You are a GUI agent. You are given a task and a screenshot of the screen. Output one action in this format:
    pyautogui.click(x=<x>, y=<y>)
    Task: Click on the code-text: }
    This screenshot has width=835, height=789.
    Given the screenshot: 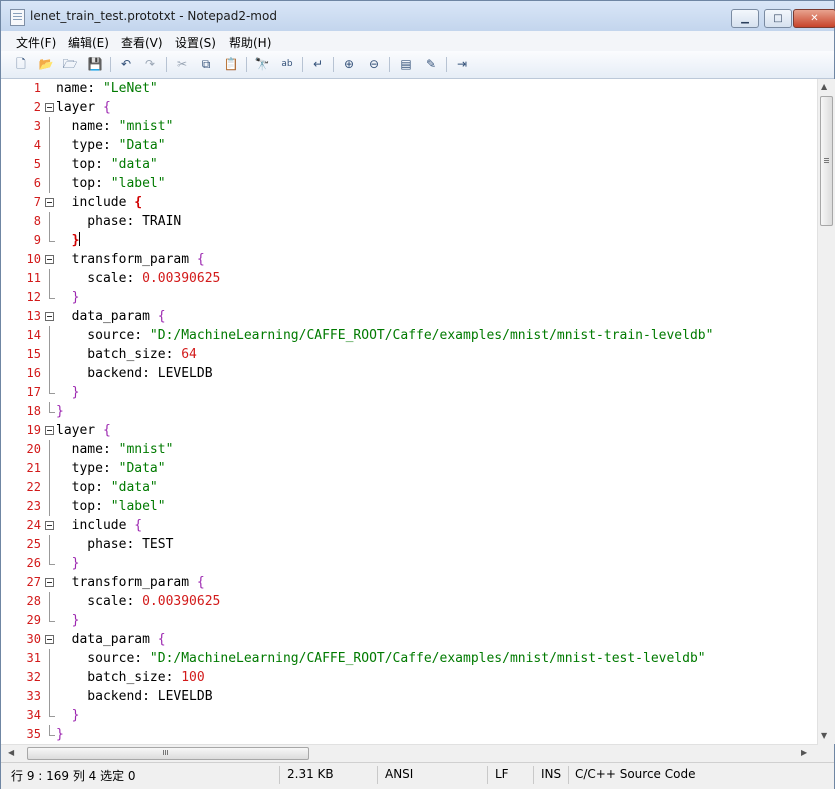 What is the action you would take?
    pyautogui.click(x=75, y=297)
    